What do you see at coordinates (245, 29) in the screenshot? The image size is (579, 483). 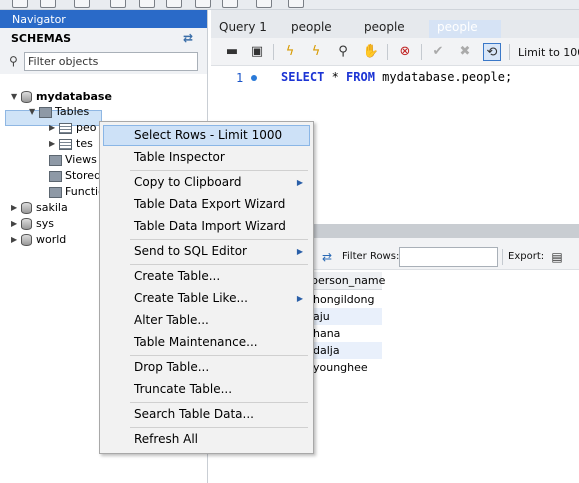 I see `tab-query-1: Query 1` at bounding box center [245, 29].